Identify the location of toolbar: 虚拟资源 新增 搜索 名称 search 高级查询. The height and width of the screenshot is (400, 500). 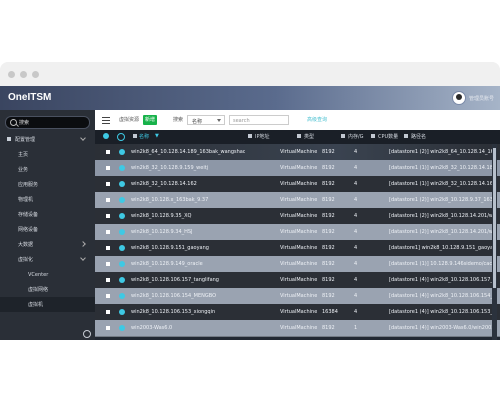
(297, 120).